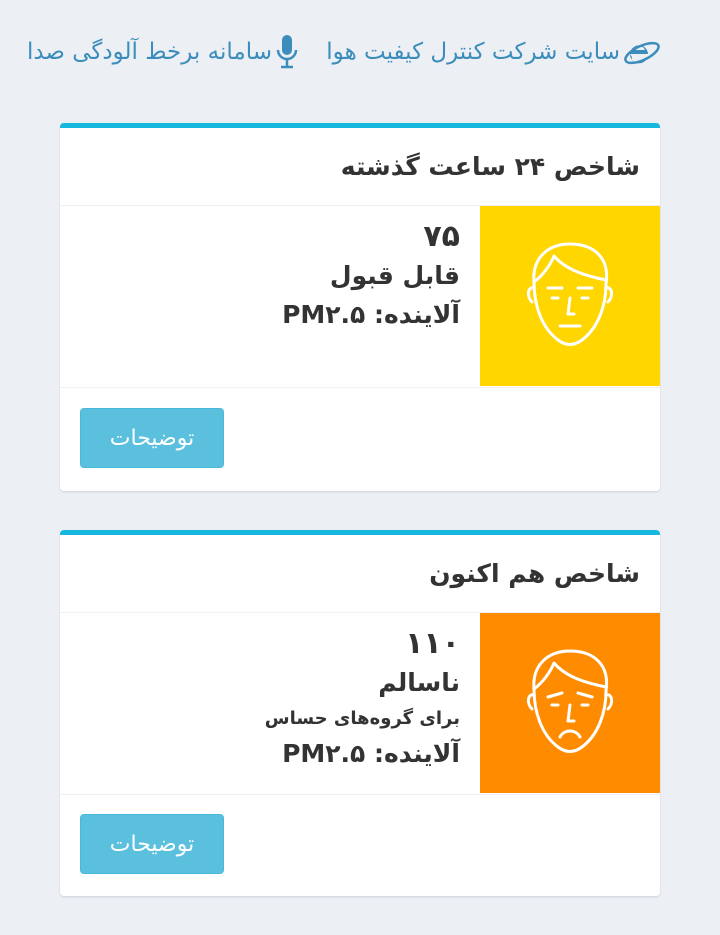  What do you see at coordinates (419, 682) in the screenshot?
I see `aqi-status: ناسالم` at bounding box center [419, 682].